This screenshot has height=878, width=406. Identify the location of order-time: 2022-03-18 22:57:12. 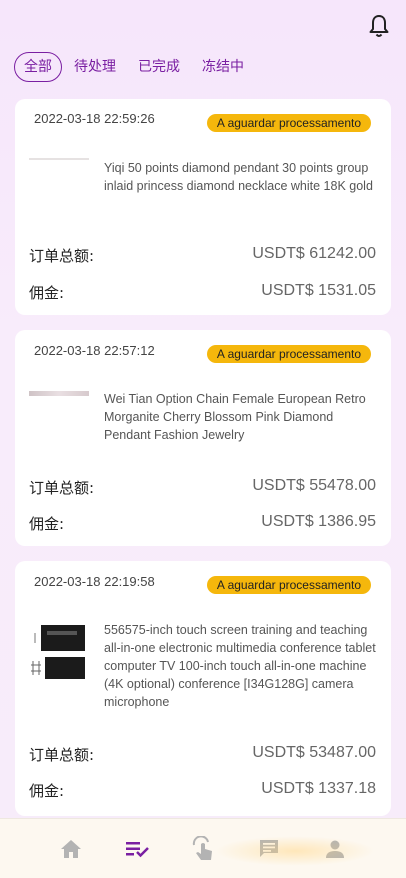
(94, 350).